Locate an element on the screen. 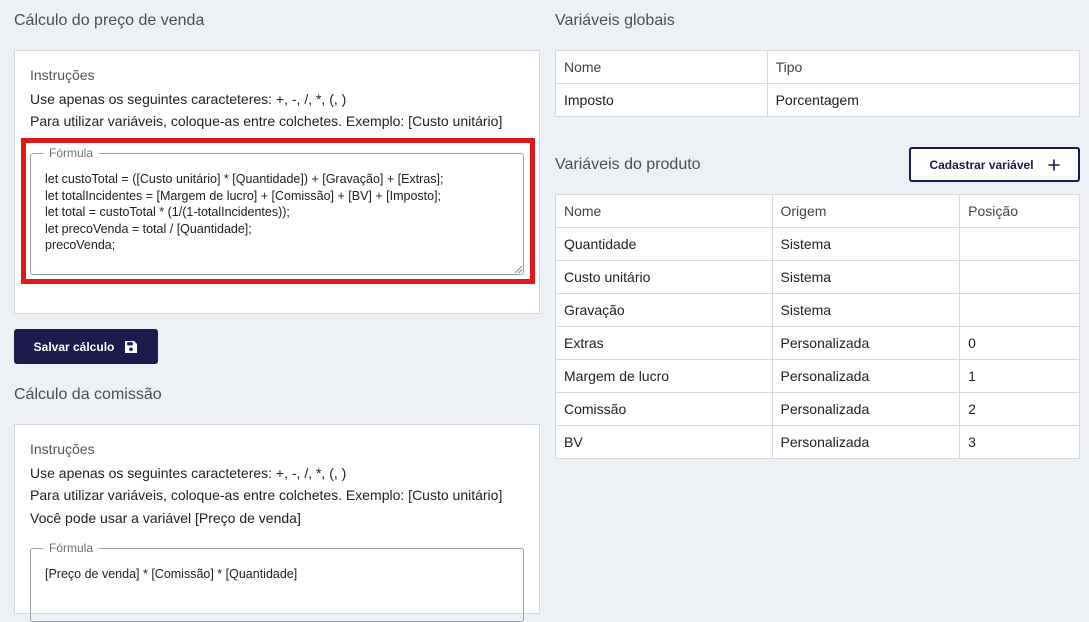 The height and width of the screenshot is (622, 1089). commission-instructions-title: Instruções is located at coordinates (62, 449).